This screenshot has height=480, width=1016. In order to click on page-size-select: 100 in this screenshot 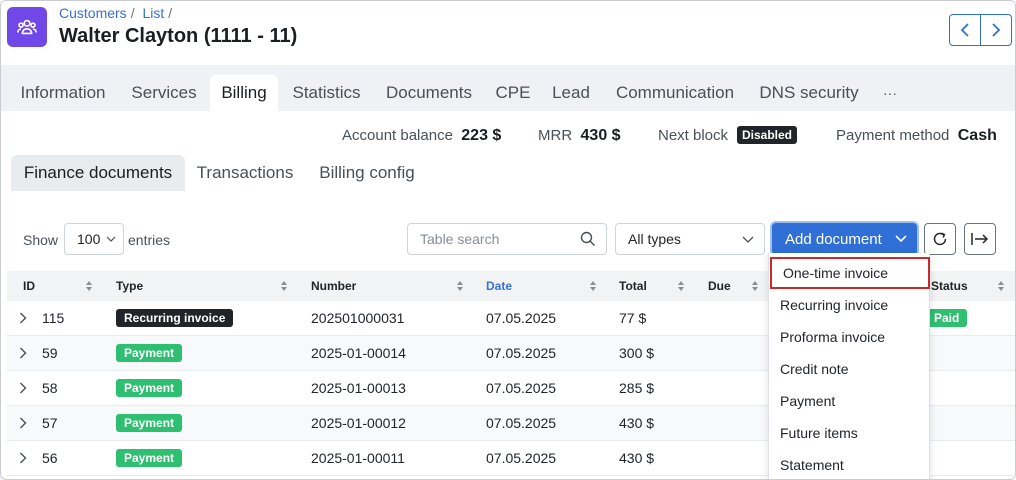, I will do `click(94, 239)`.